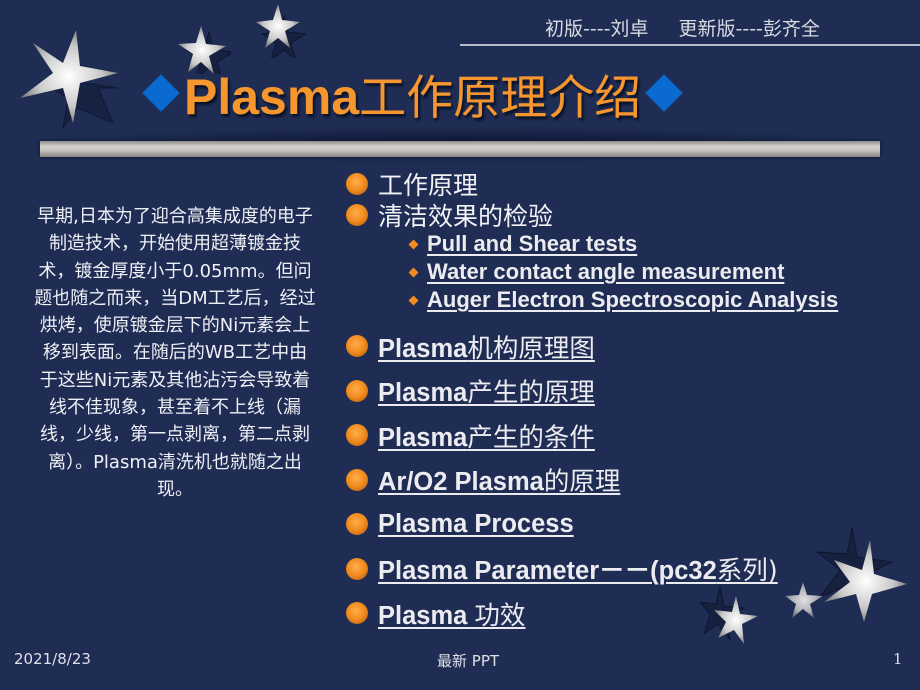 This screenshot has height=690, width=920. I want to click on slide-number: 1, so click(898, 659).